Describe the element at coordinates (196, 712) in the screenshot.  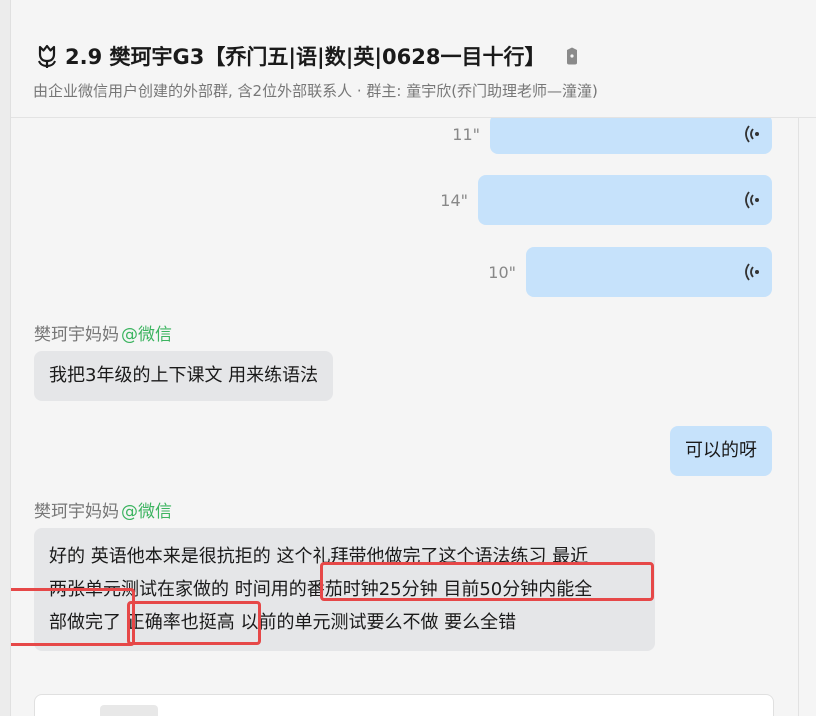
I see `file-icon` at that location.